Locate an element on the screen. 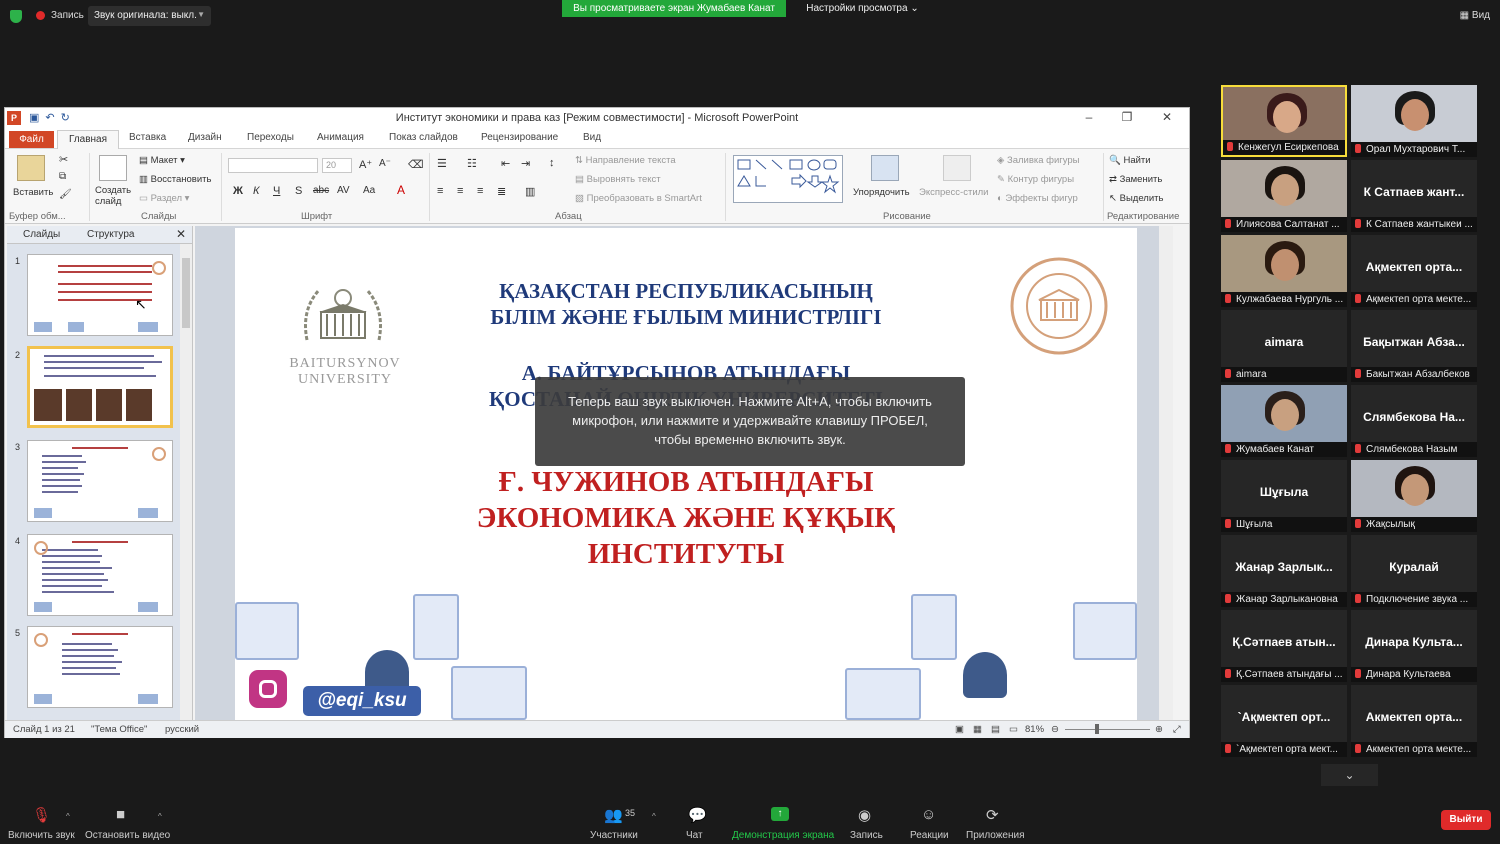 The image size is (1500, 844). tab-view: Вид is located at coordinates (592, 137).